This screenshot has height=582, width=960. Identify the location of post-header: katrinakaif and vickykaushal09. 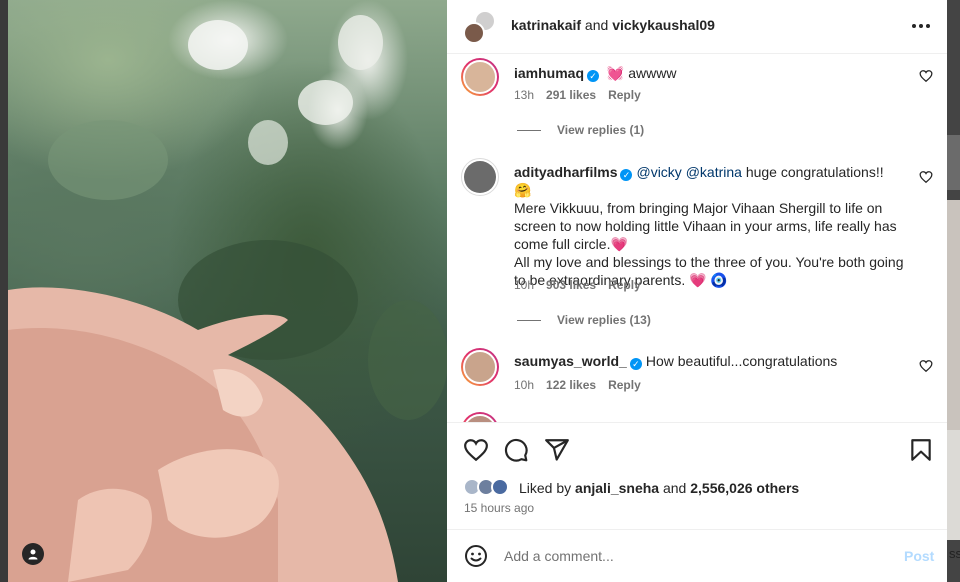
(697, 27).